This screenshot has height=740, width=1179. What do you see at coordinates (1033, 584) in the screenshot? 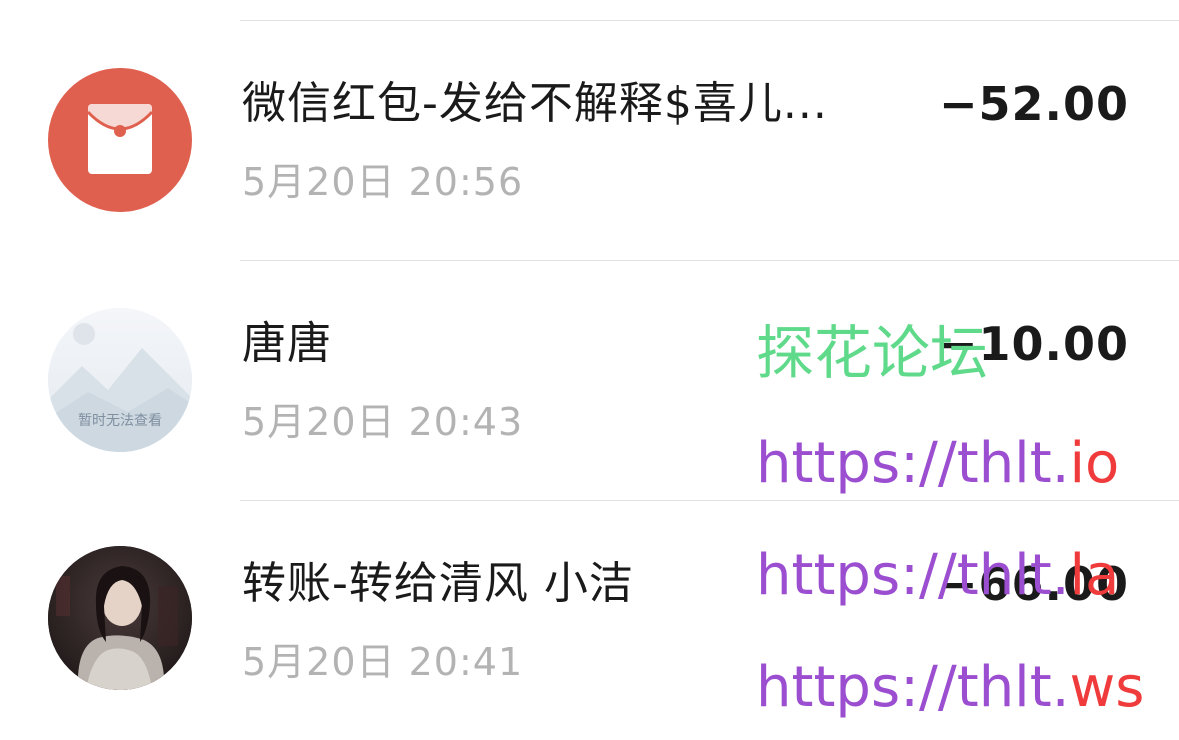
I see `transaction-amount: −66.00` at bounding box center [1033, 584].